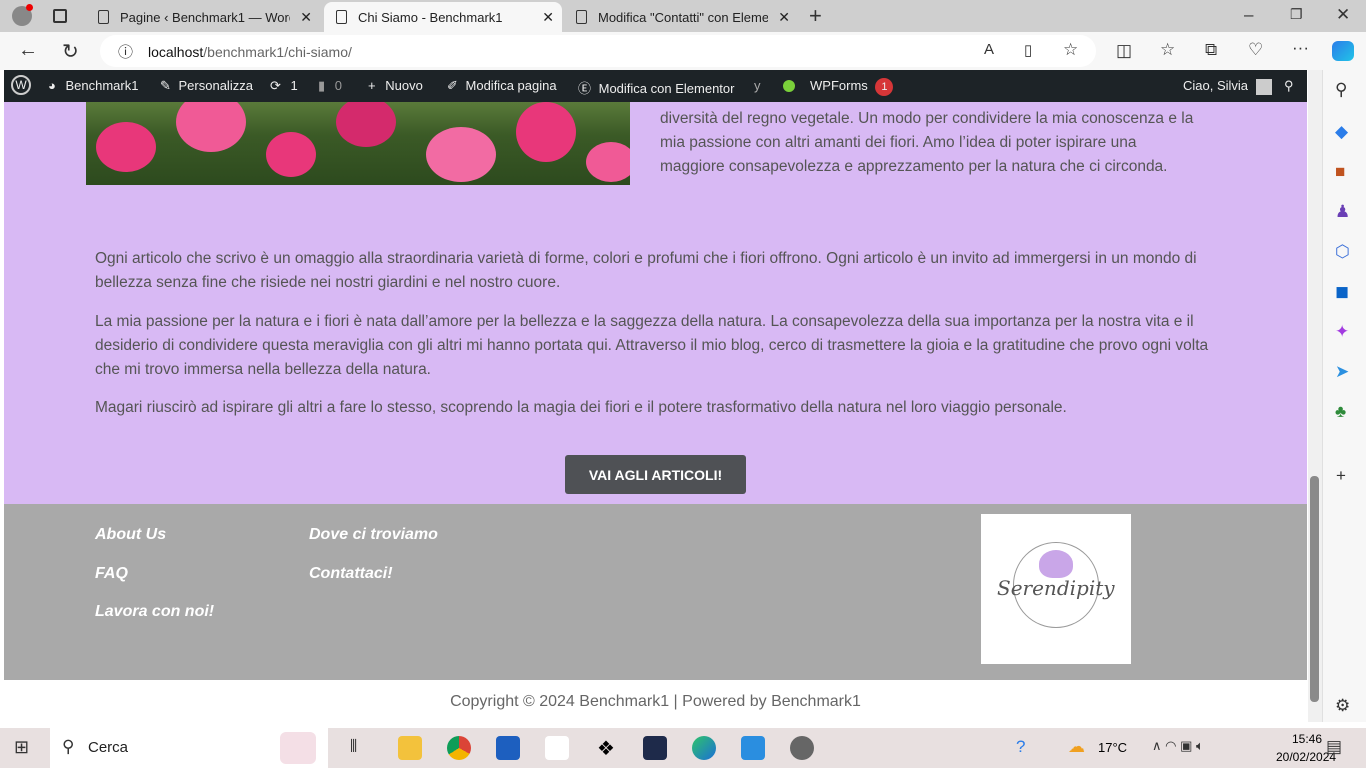  I want to click on help-icon: ?, so click(1020, 747).